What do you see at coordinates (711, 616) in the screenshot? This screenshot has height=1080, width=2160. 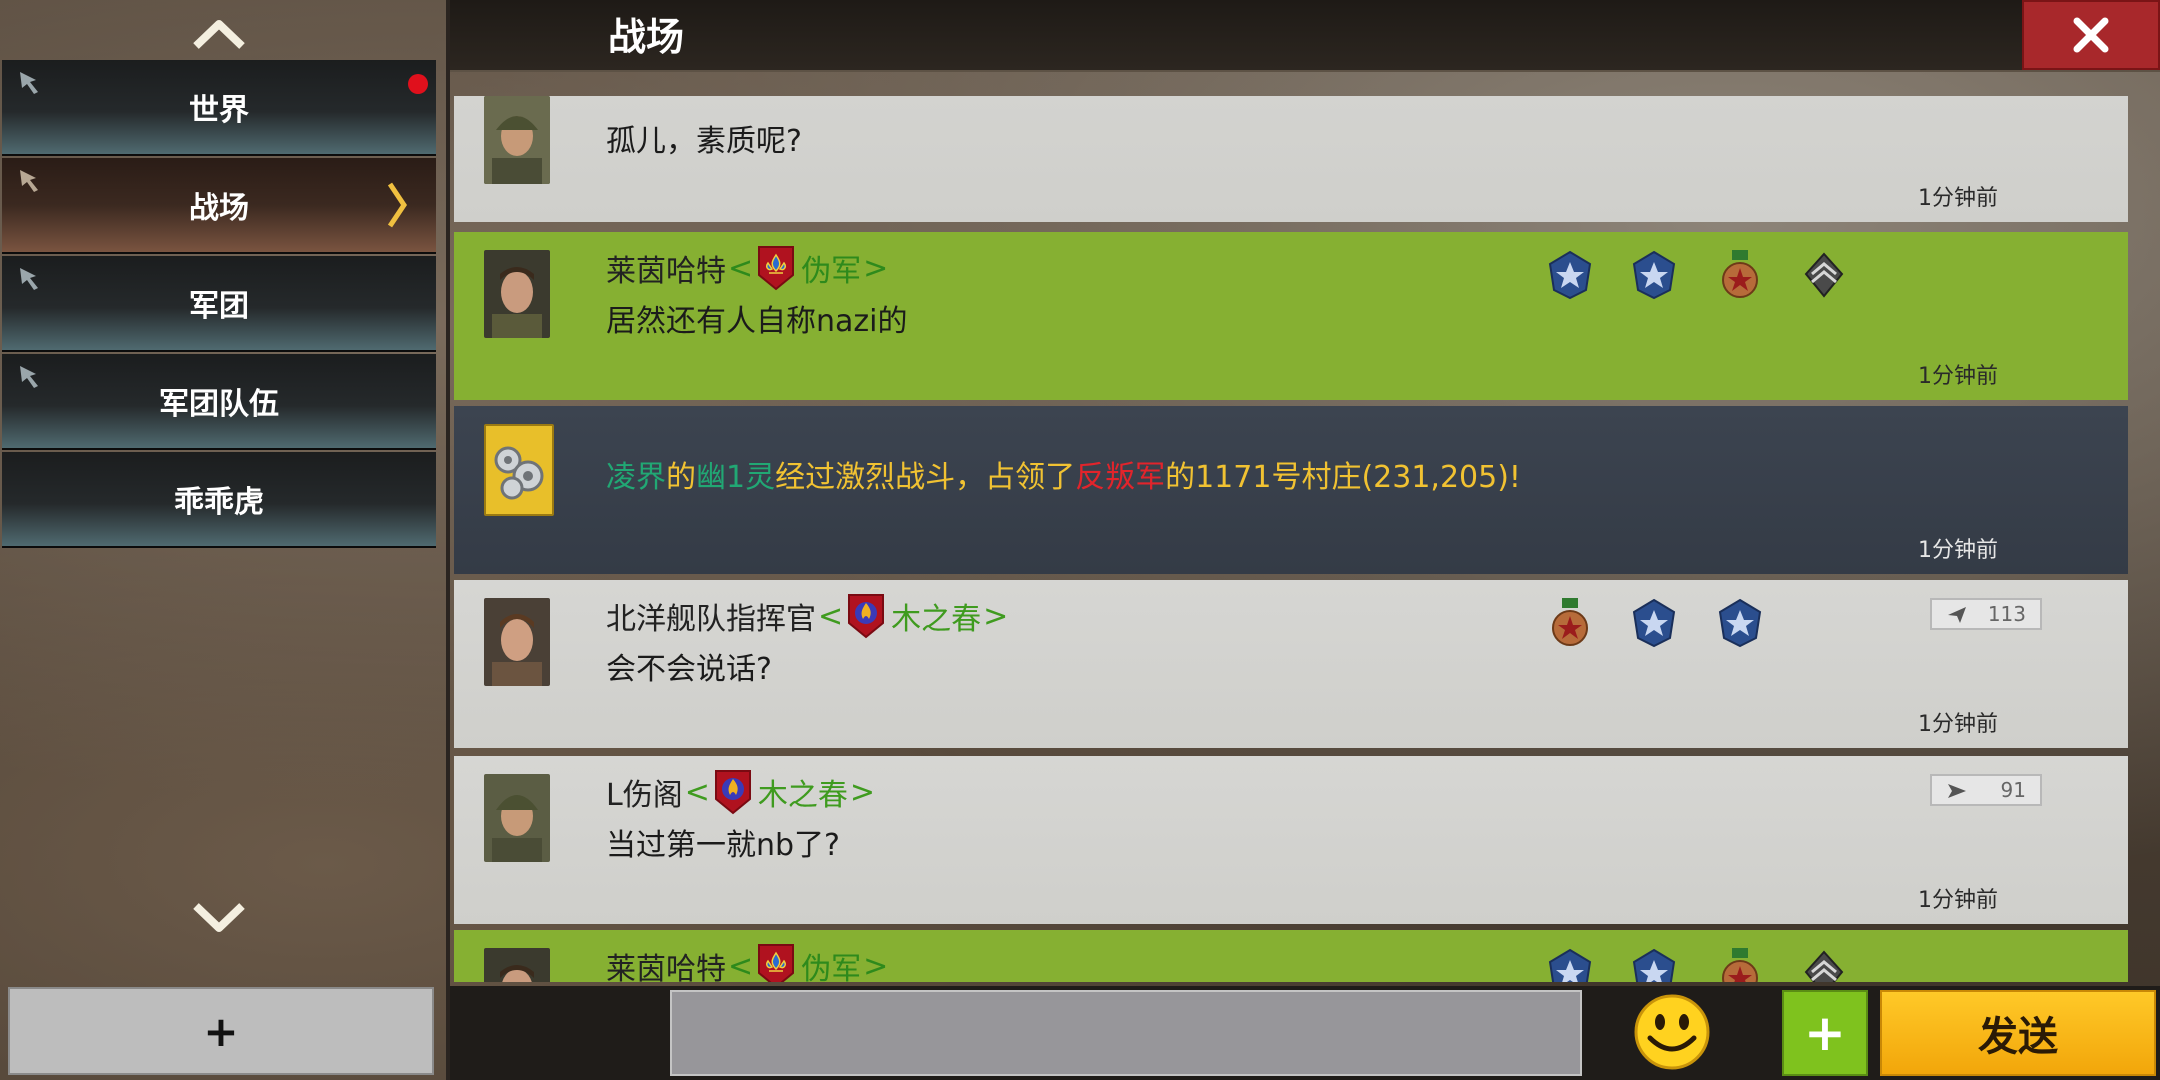 I see `player-name: 北洋舰队指挥官` at bounding box center [711, 616].